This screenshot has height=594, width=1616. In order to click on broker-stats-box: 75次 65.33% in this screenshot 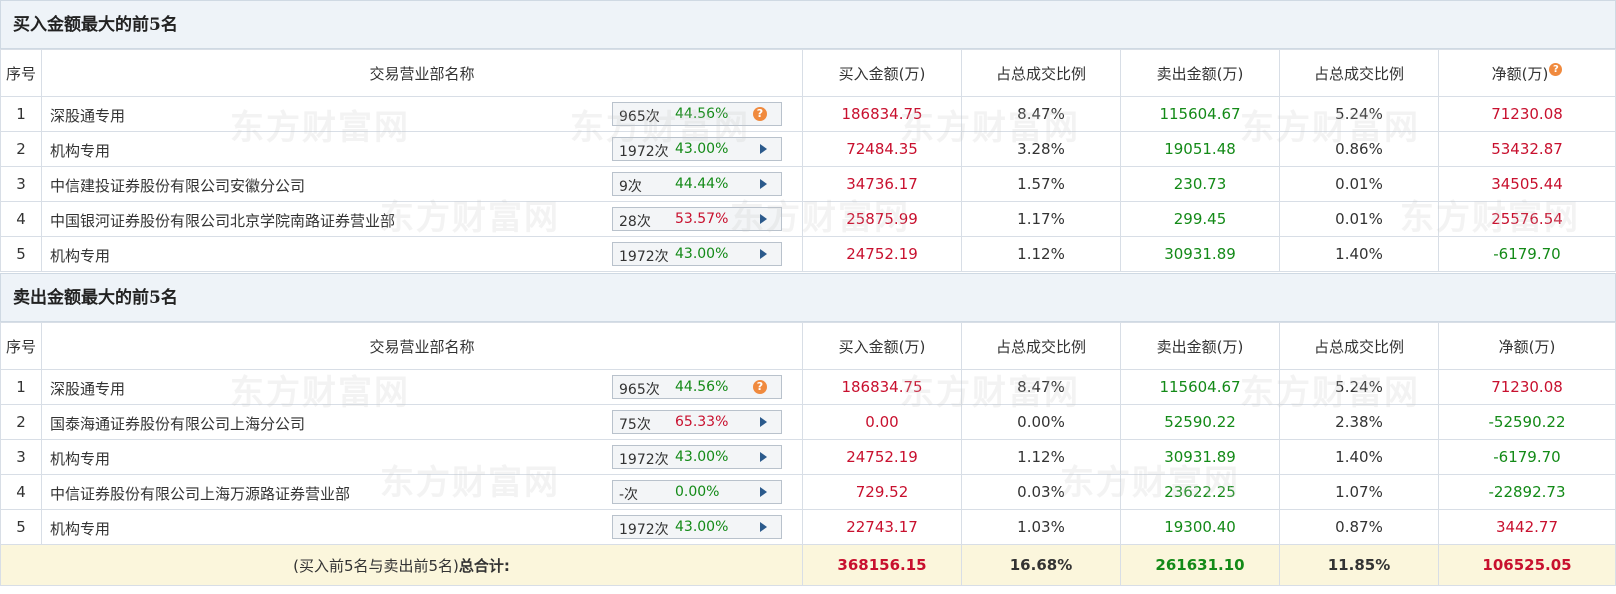, I will do `click(697, 422)`.